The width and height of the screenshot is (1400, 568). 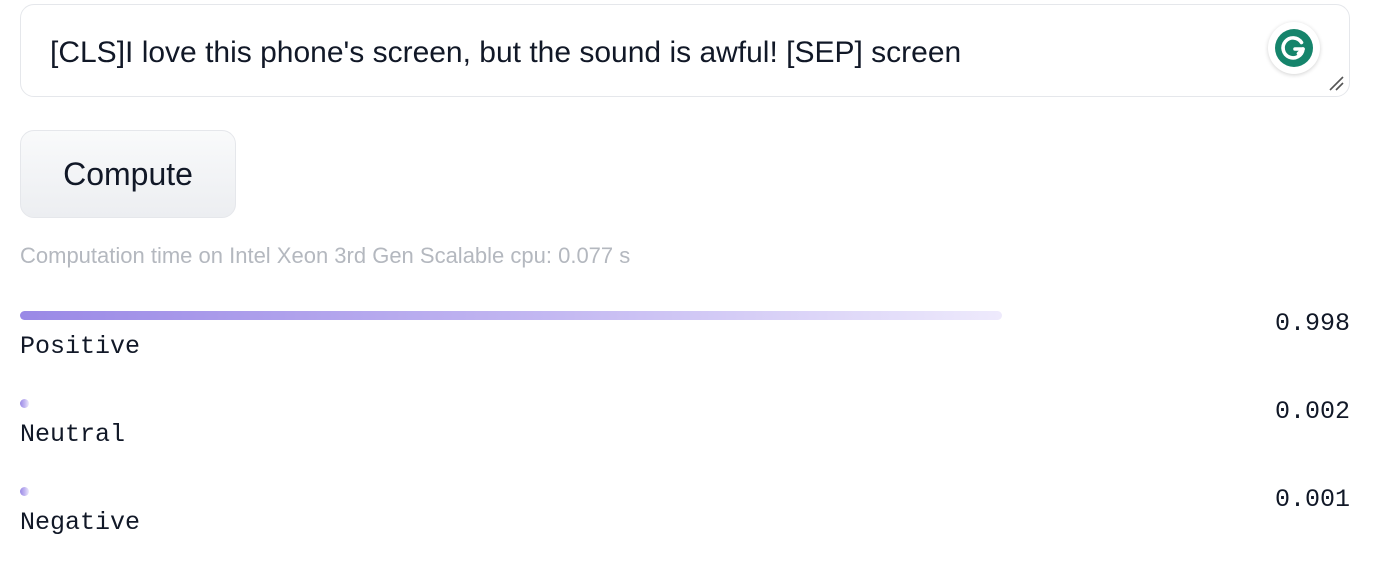 What do you see at coordinates (1294, 48) in the screenshot?
I see `grammarly-icon` at bounding box center [1294, 48].